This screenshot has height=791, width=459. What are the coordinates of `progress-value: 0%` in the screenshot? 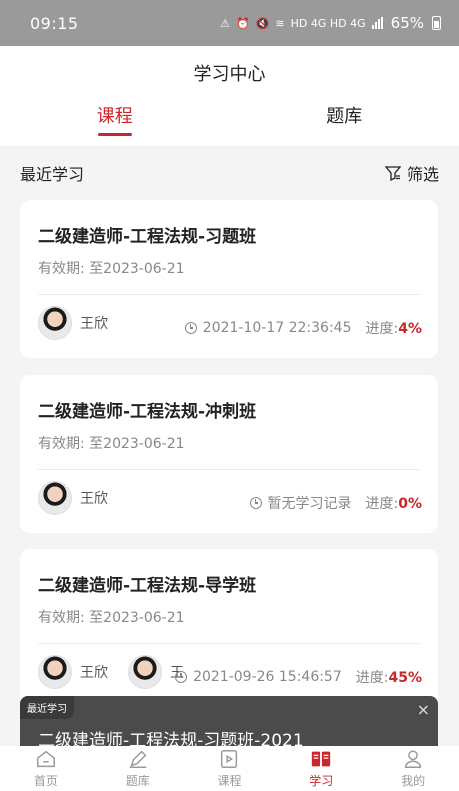 It's located at (410, 504).